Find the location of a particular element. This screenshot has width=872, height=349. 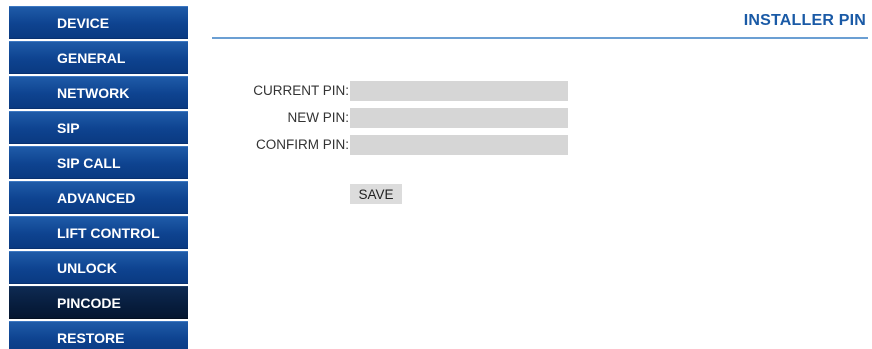

new-pin-row: NEW PIN: is located at coordinates (412, 118).